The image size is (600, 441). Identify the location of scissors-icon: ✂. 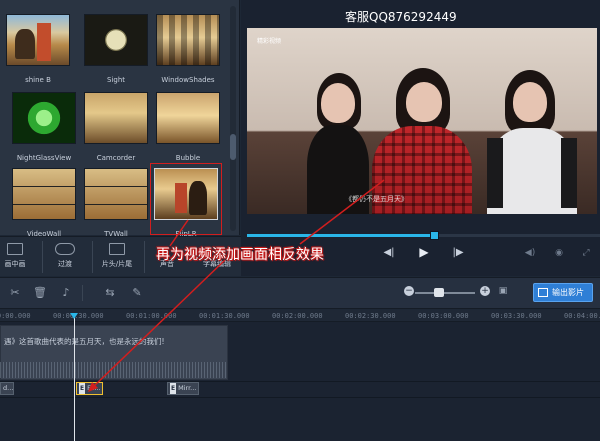
(15, 292).